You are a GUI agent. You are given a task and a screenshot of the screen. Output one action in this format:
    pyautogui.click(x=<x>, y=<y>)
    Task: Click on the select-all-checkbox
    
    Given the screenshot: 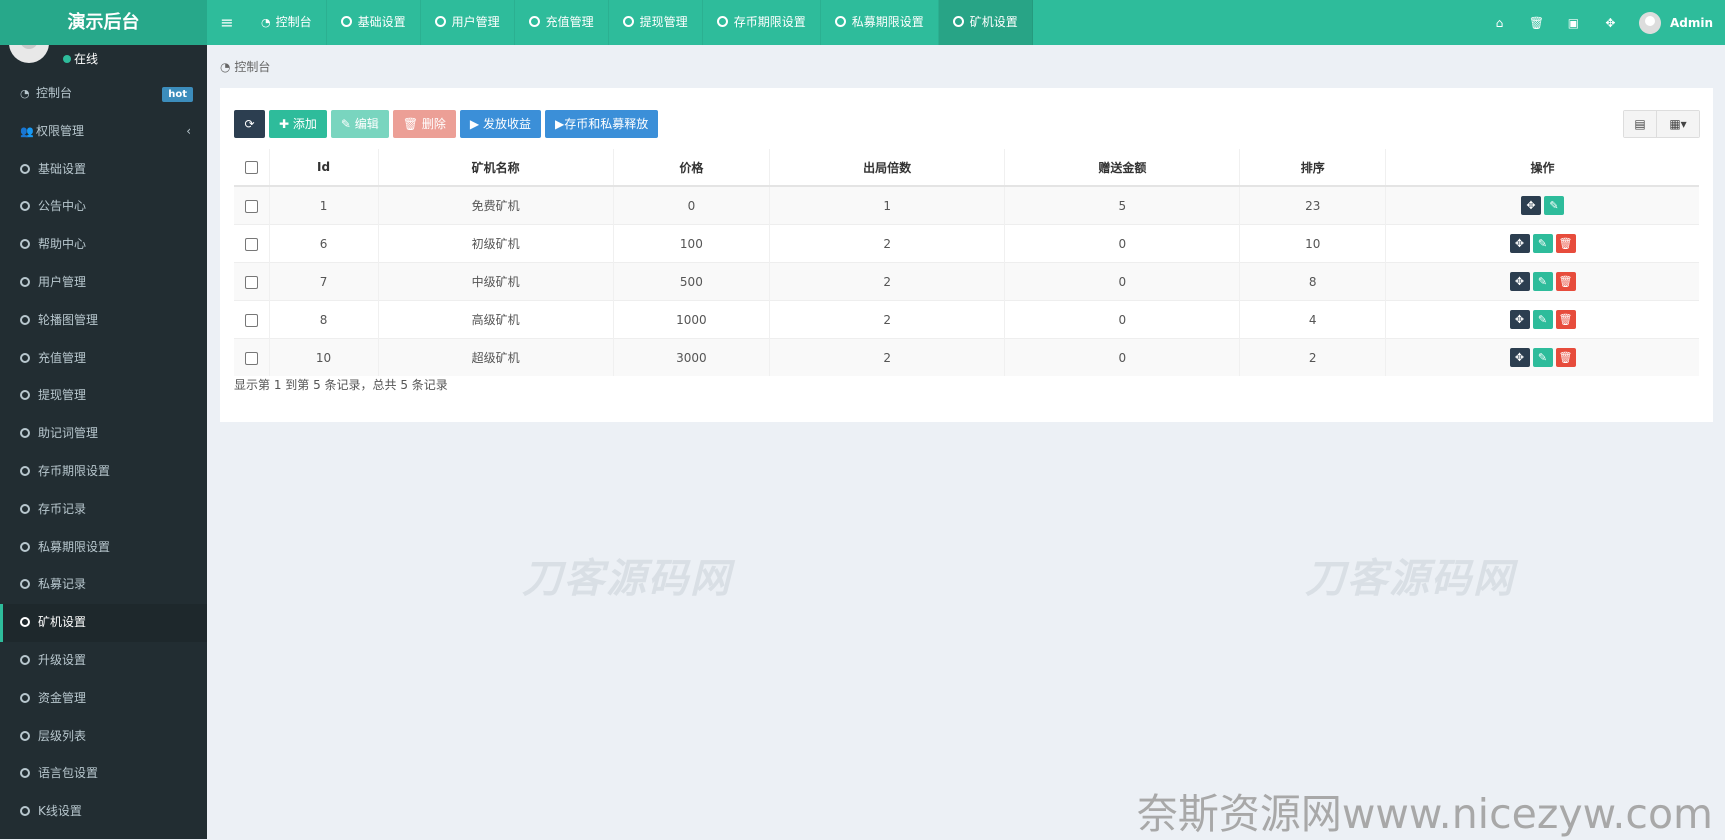 What is the action you would take?
    pyautogui.click(x=251, y=167)
    